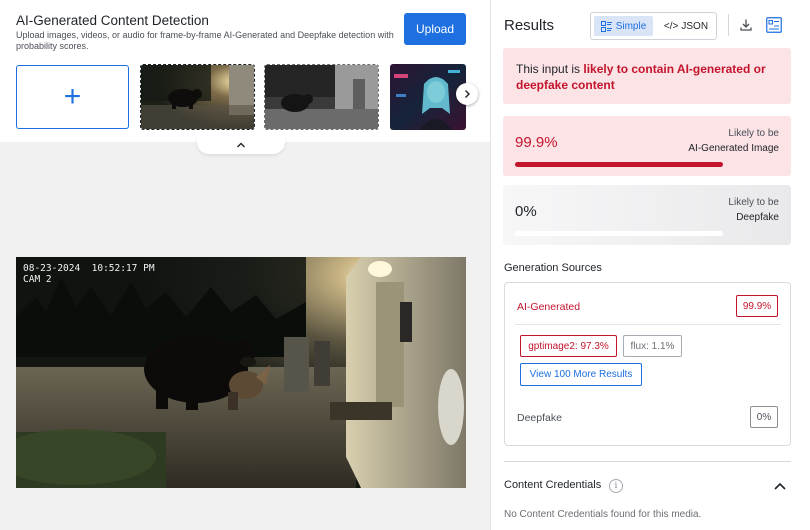 This screenshot has width=810, height=530. I want to click on next-thumbnails-button, so click(467, 94).